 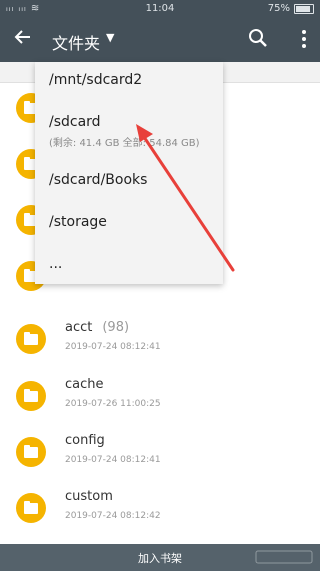 What do you see at coordinates (110, 37) in the screenshot?
I see `chevron-down-icon: ▼` at bounding box center [110, 37].